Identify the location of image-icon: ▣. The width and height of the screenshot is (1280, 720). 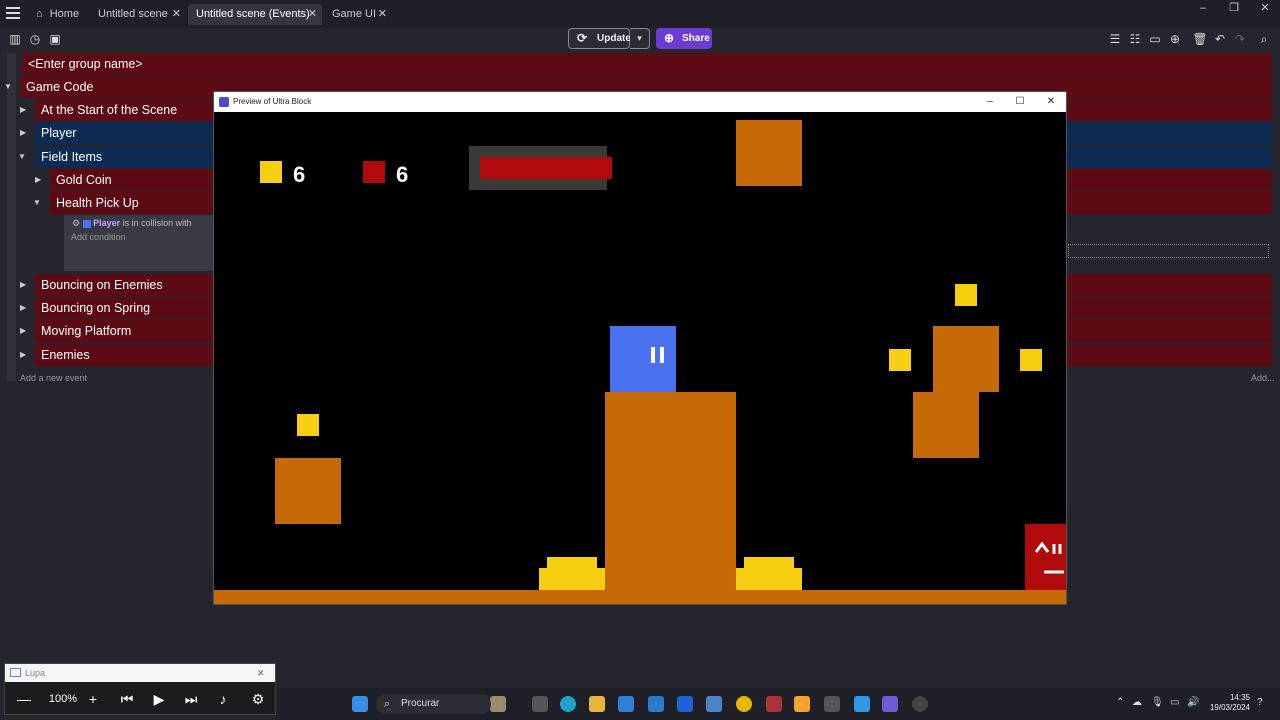
(55, 39).